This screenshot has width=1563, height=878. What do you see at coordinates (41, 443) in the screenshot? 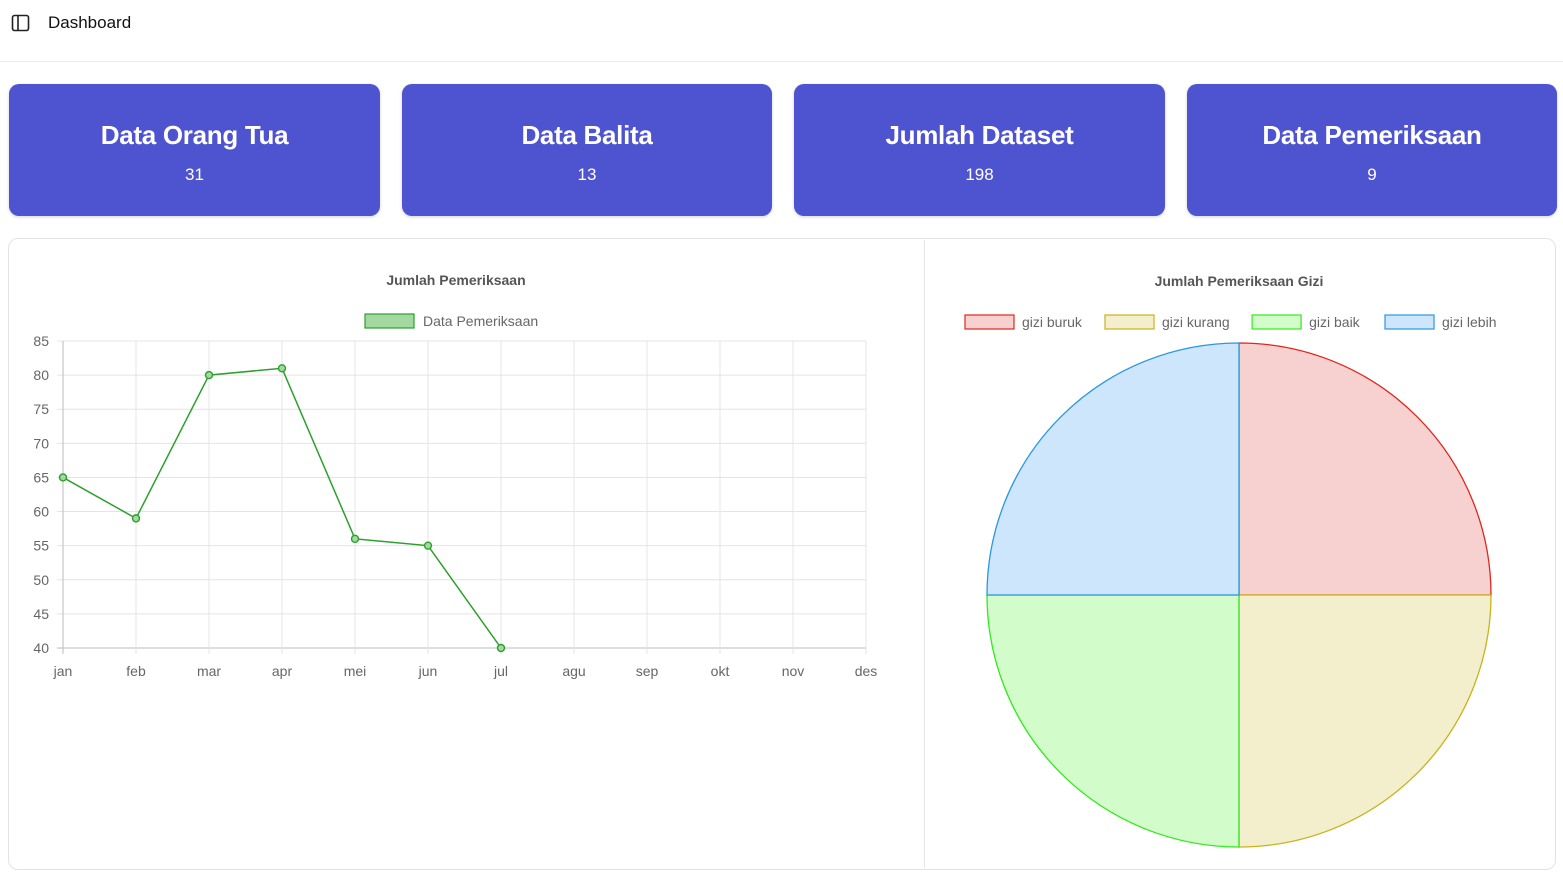
I see `y-tick-label: 70` at bounding box center [41, 443].